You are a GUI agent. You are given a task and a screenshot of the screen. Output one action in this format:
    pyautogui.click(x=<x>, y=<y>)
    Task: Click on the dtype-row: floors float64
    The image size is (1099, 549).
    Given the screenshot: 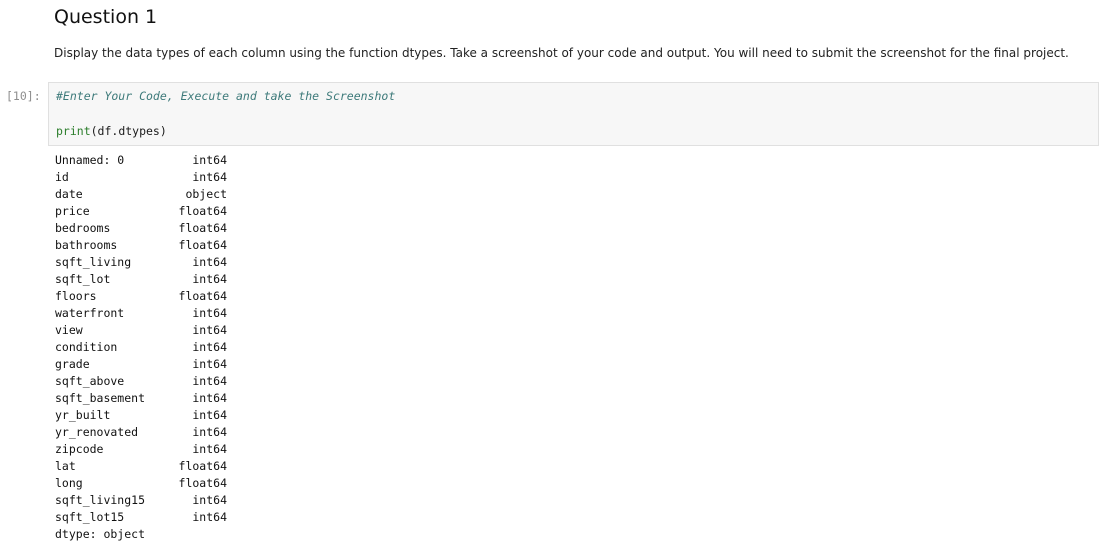 What is the action you would take?
    pyautogui.click(x=145, y=296)
    